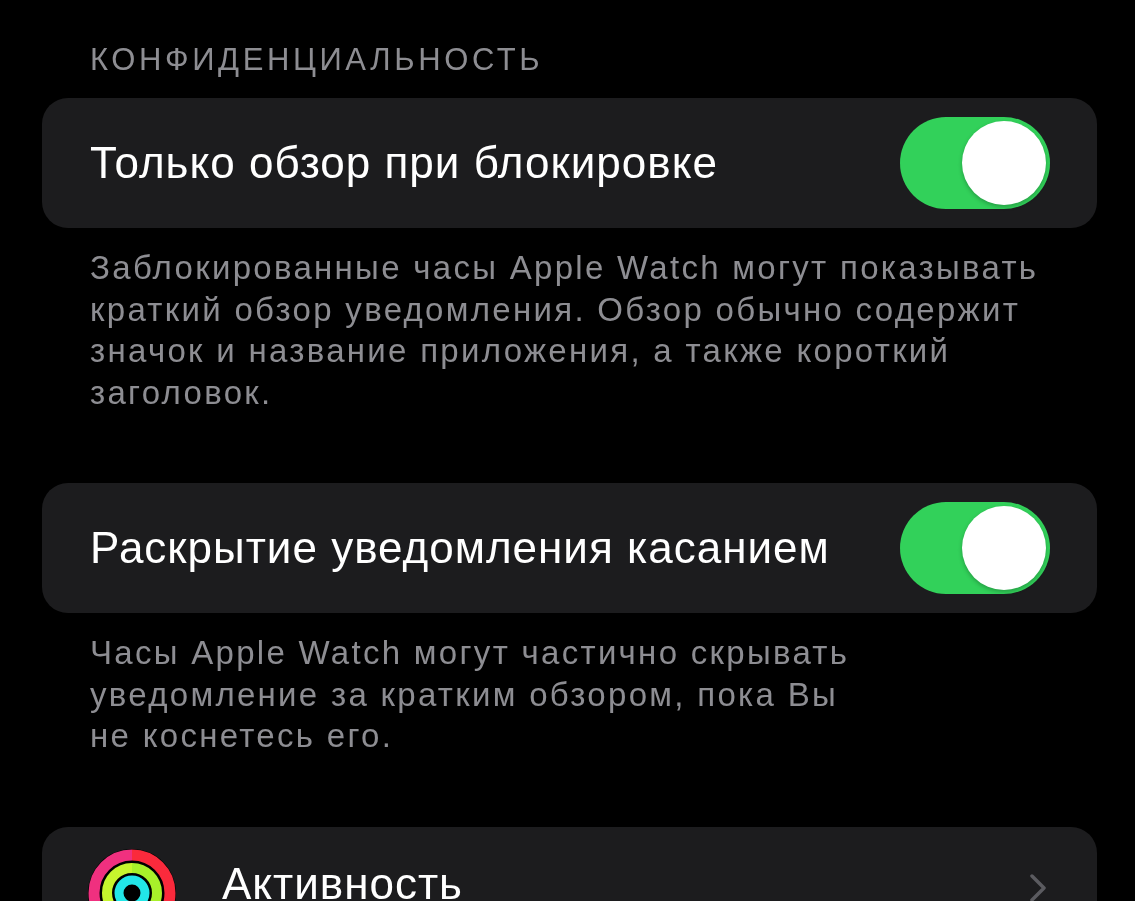  I want to click on setting-label: Только обзор при блокировке, so click(404, 163).